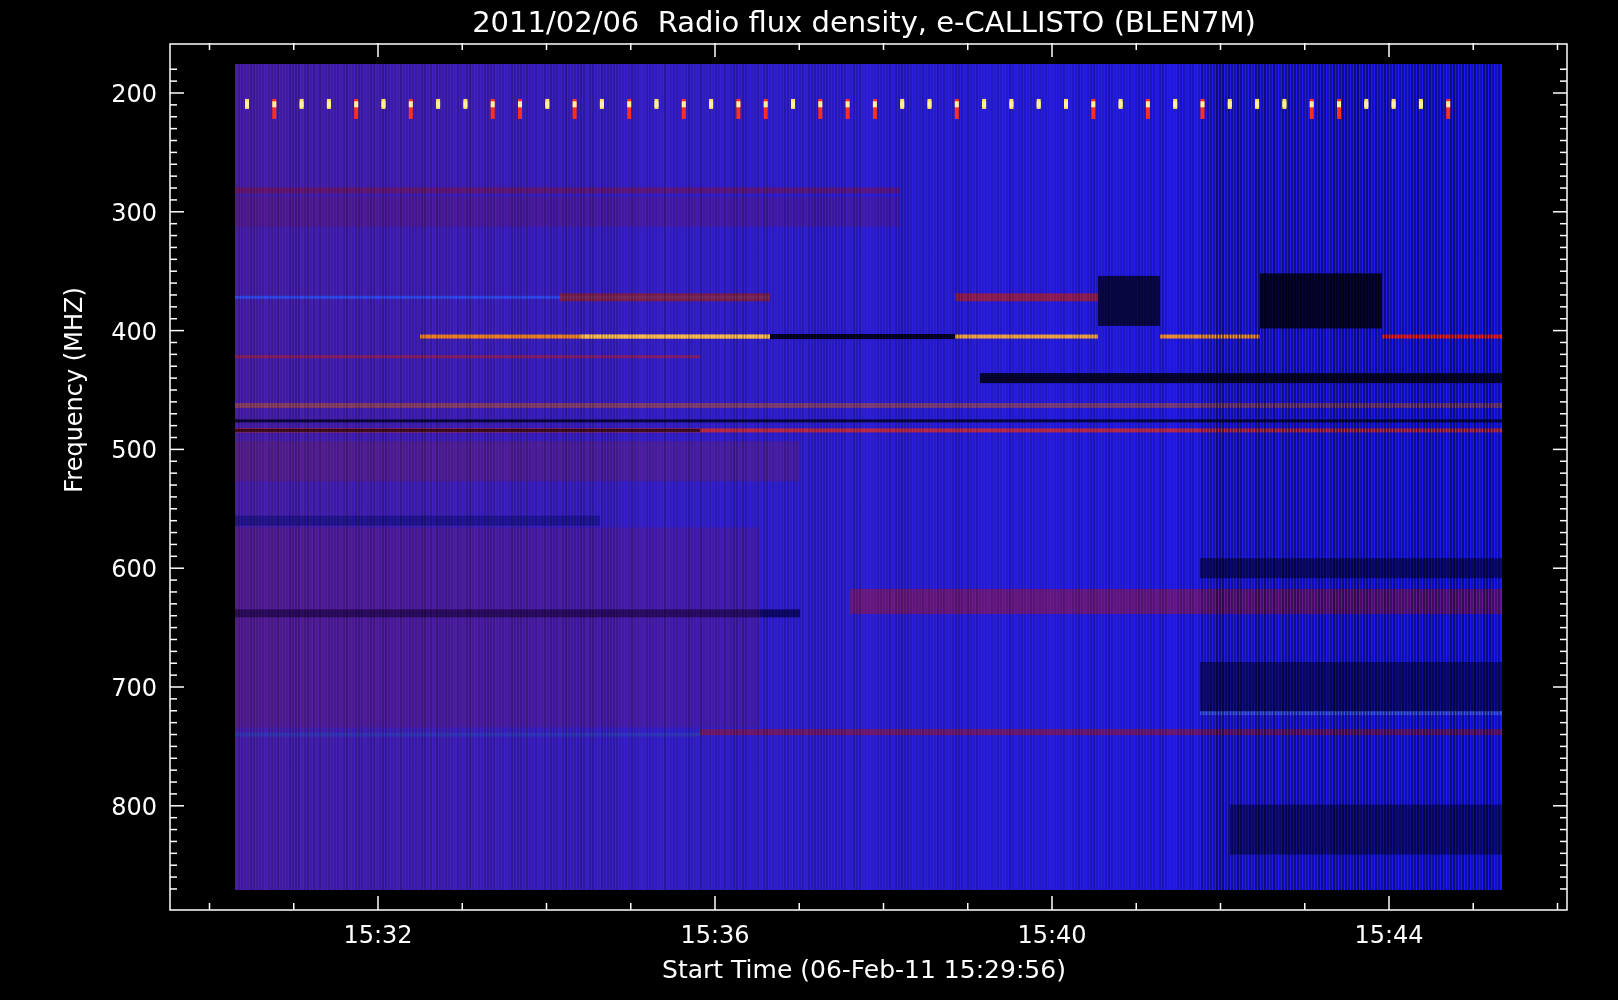 This screenshot has height=1000, width=1618. Describe the element at coordinates (74, 390) in the screenshot. I see `y-axis-label: Frequency (MHZ)` at that location.